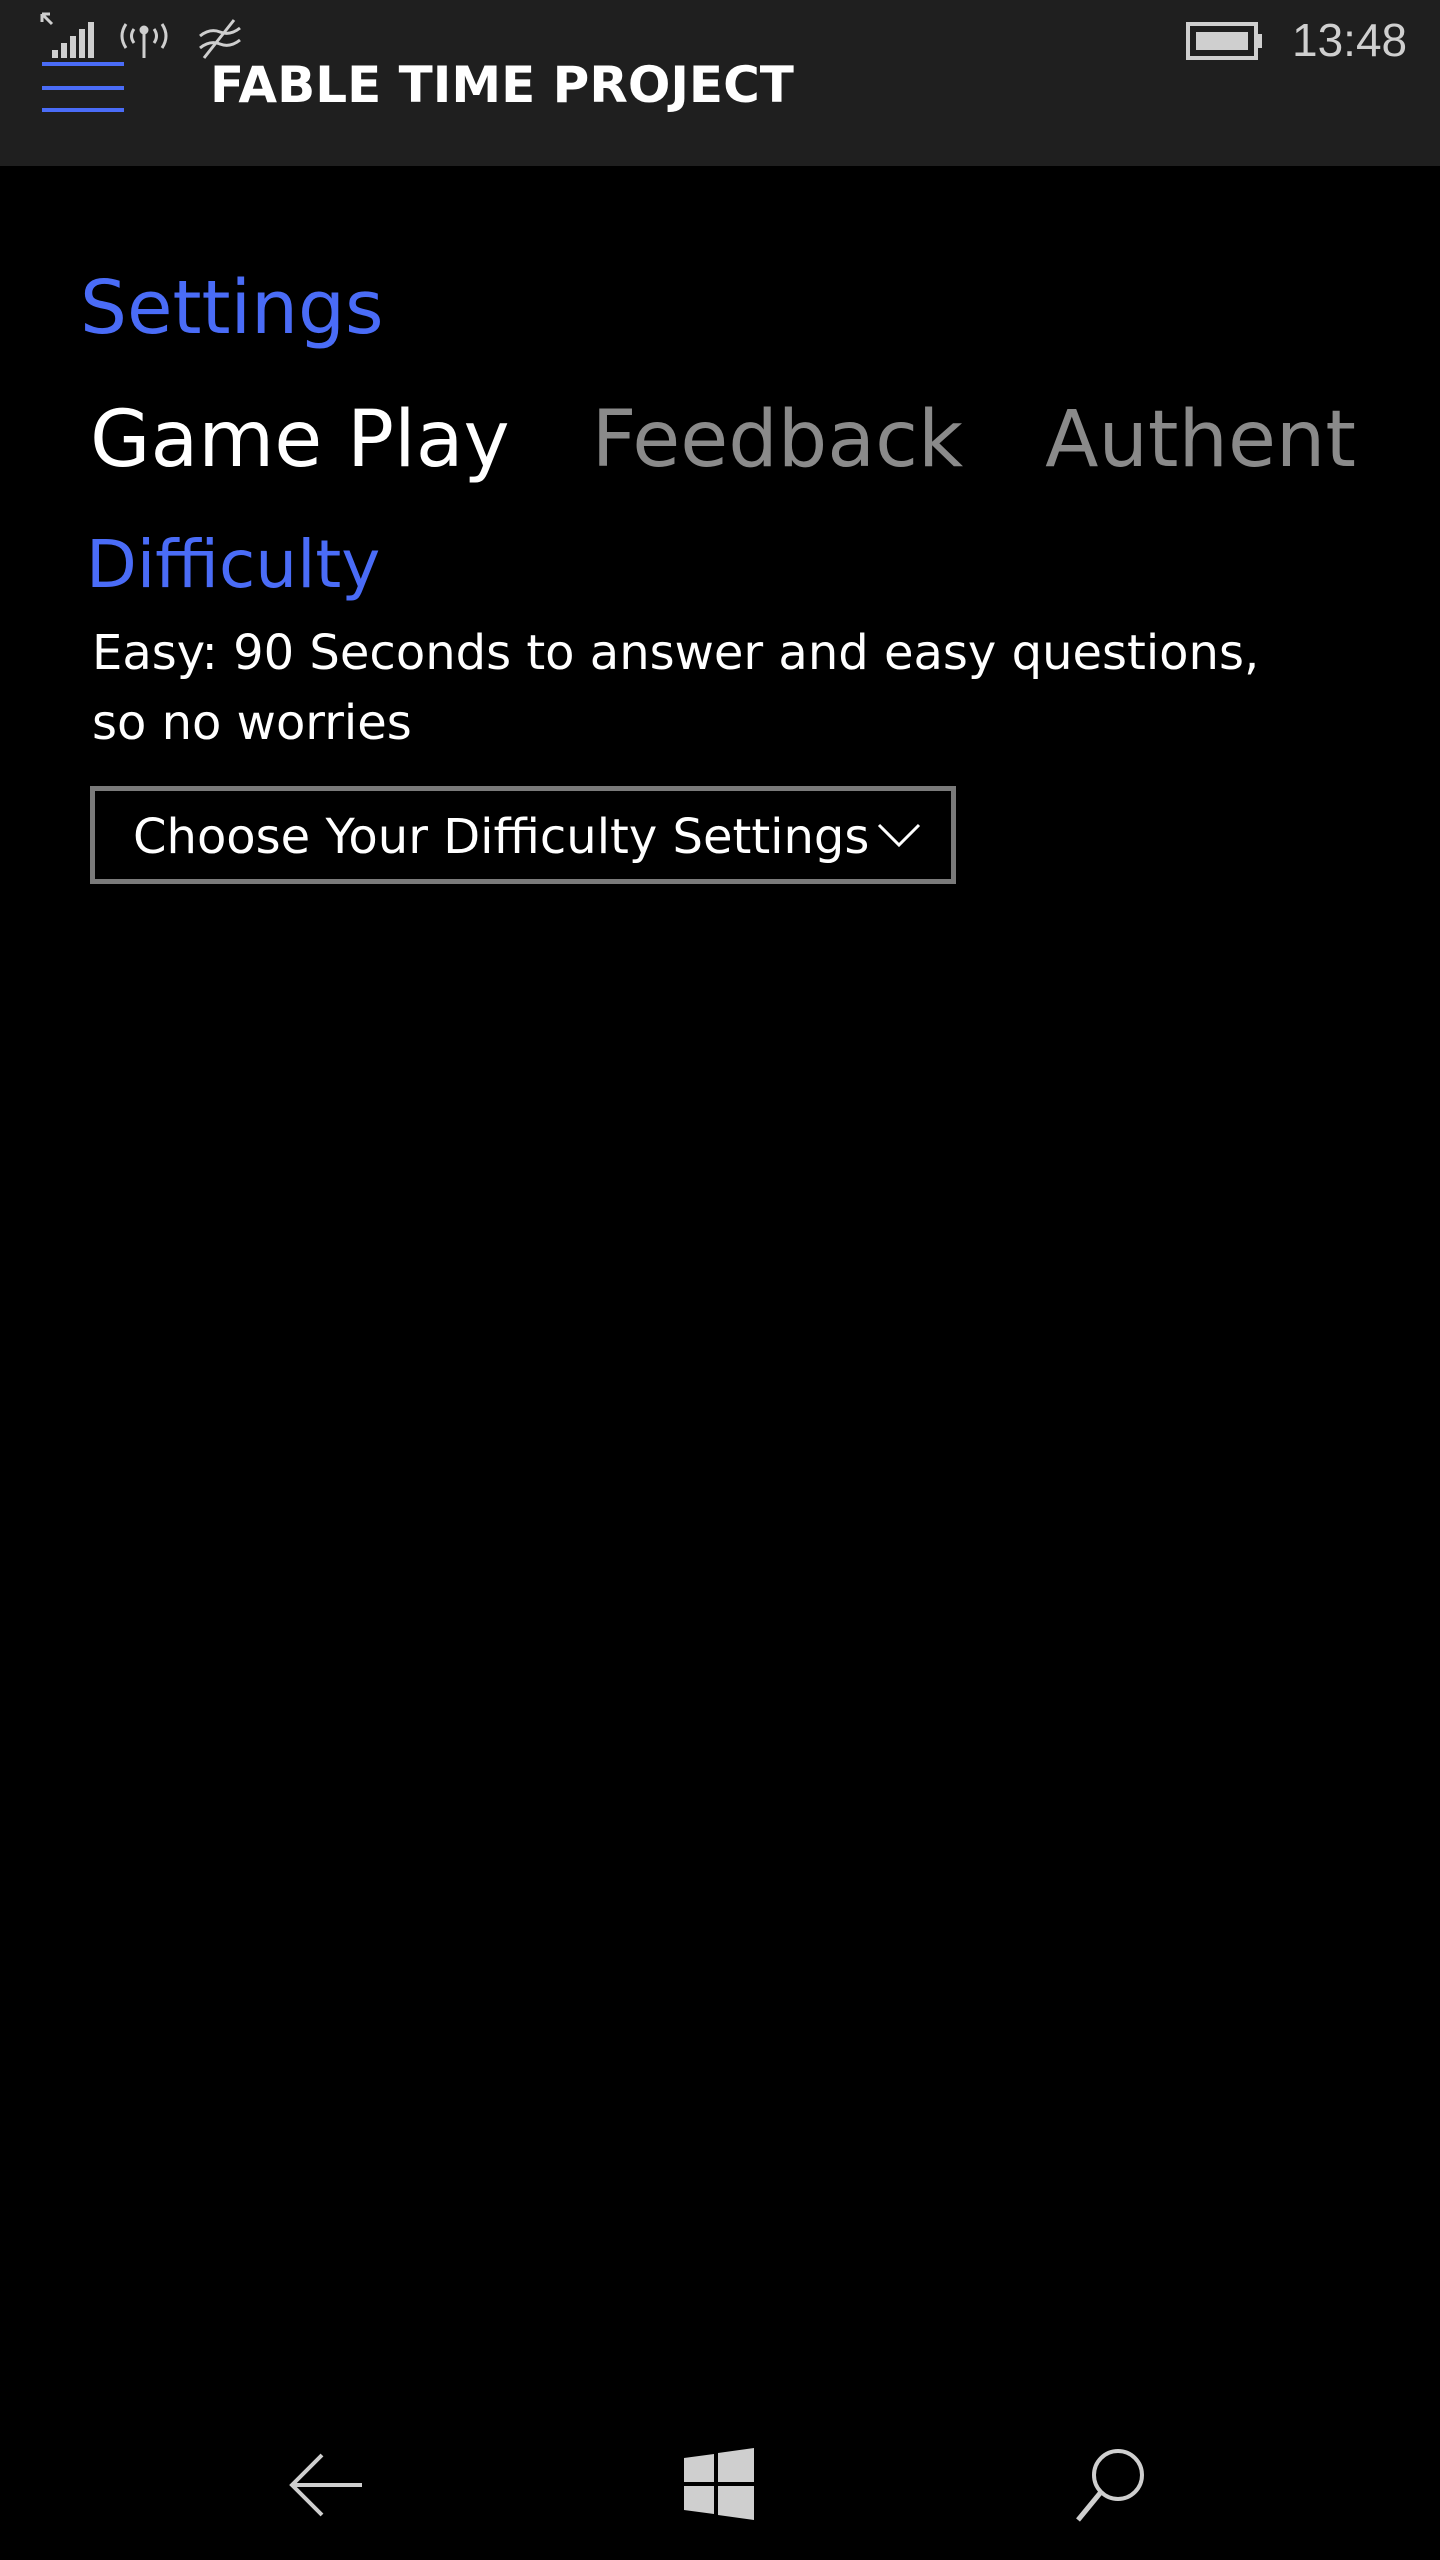 Image resolution: width=1440 pixels, height=2560 pixels. I want to click on pivot-tabs: Game Play Feedback Authentica, so click(725, 445).